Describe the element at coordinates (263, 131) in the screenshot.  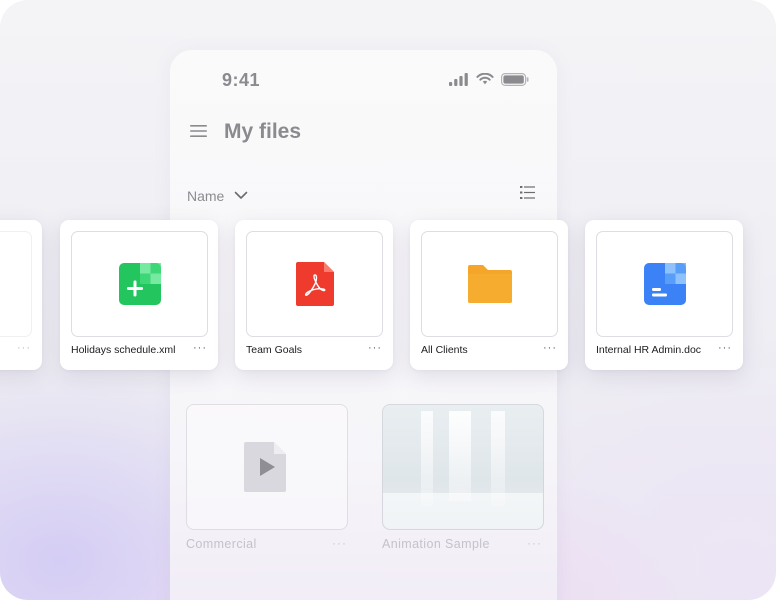
I see `page-title: My files` at that location.